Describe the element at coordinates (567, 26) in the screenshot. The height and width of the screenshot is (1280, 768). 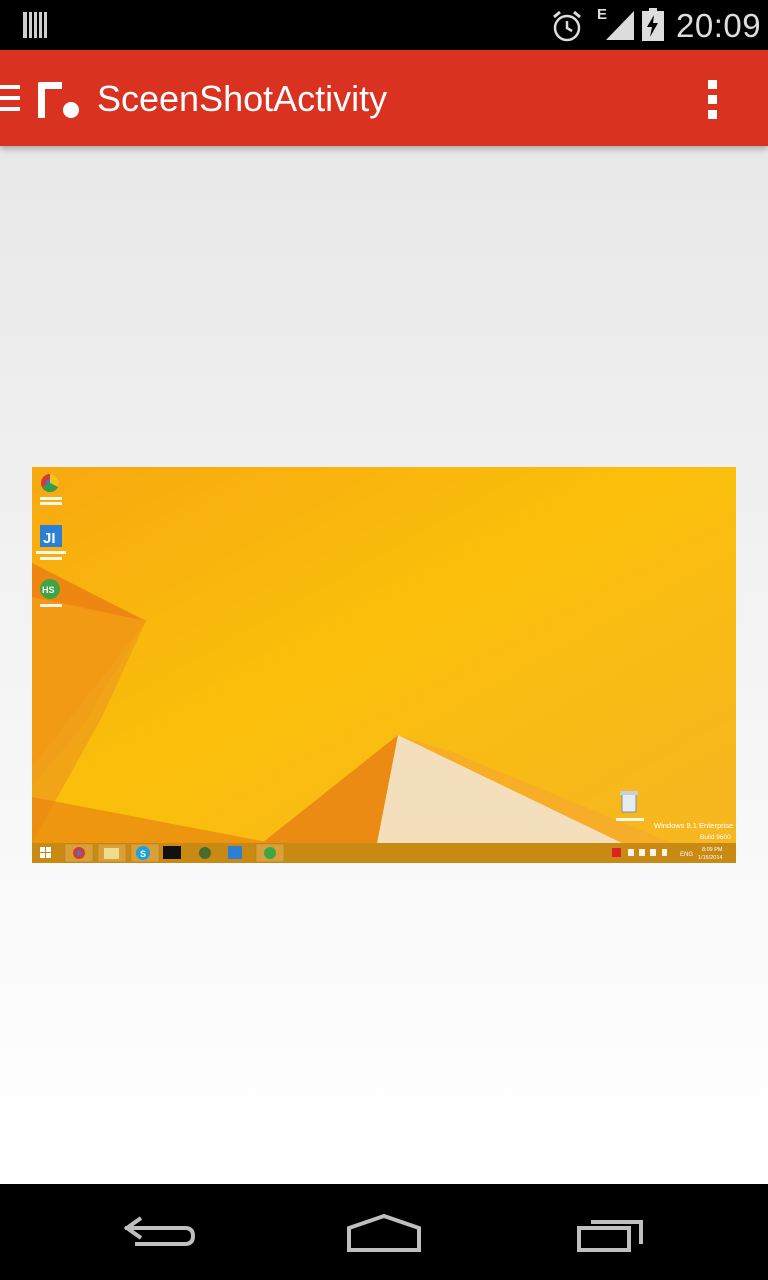
I see `alarm-icon` at that location.